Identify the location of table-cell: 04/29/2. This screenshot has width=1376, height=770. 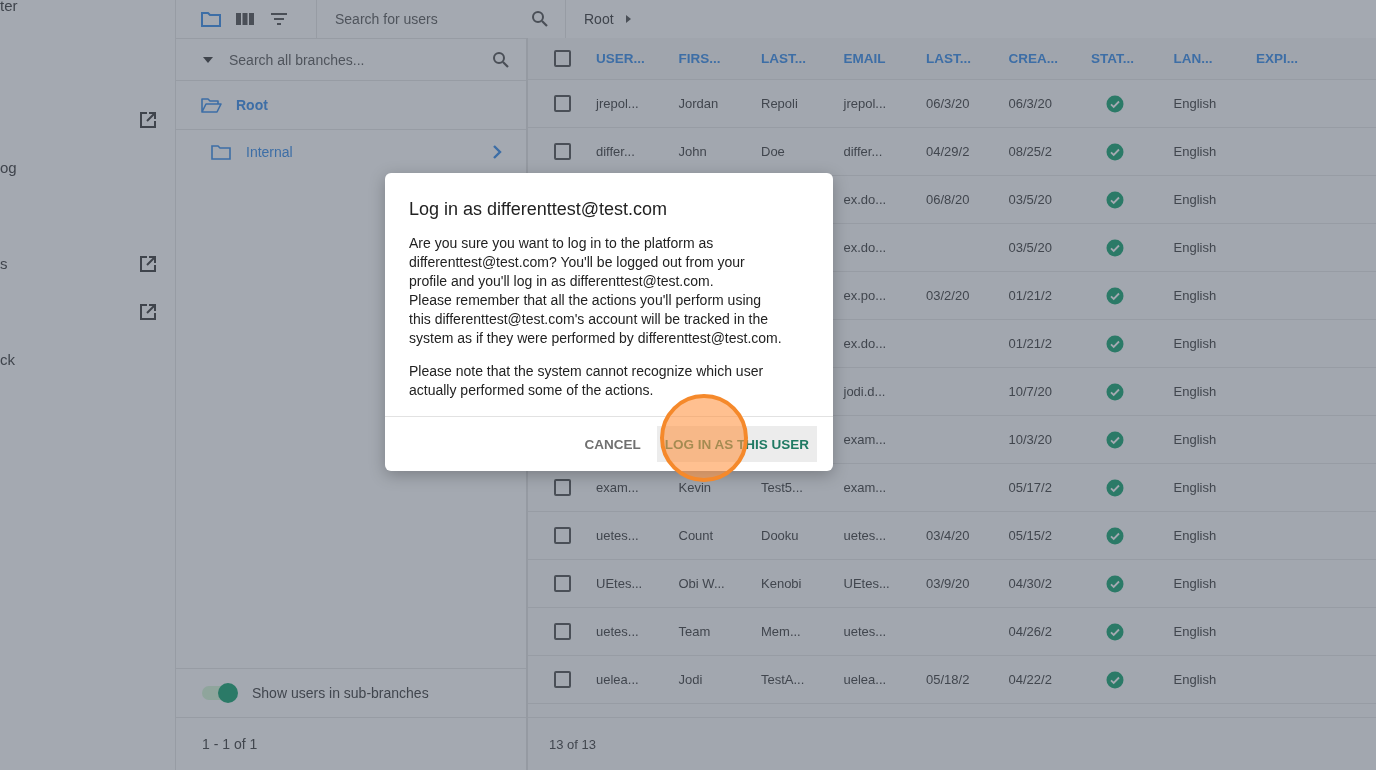
(948, 151).